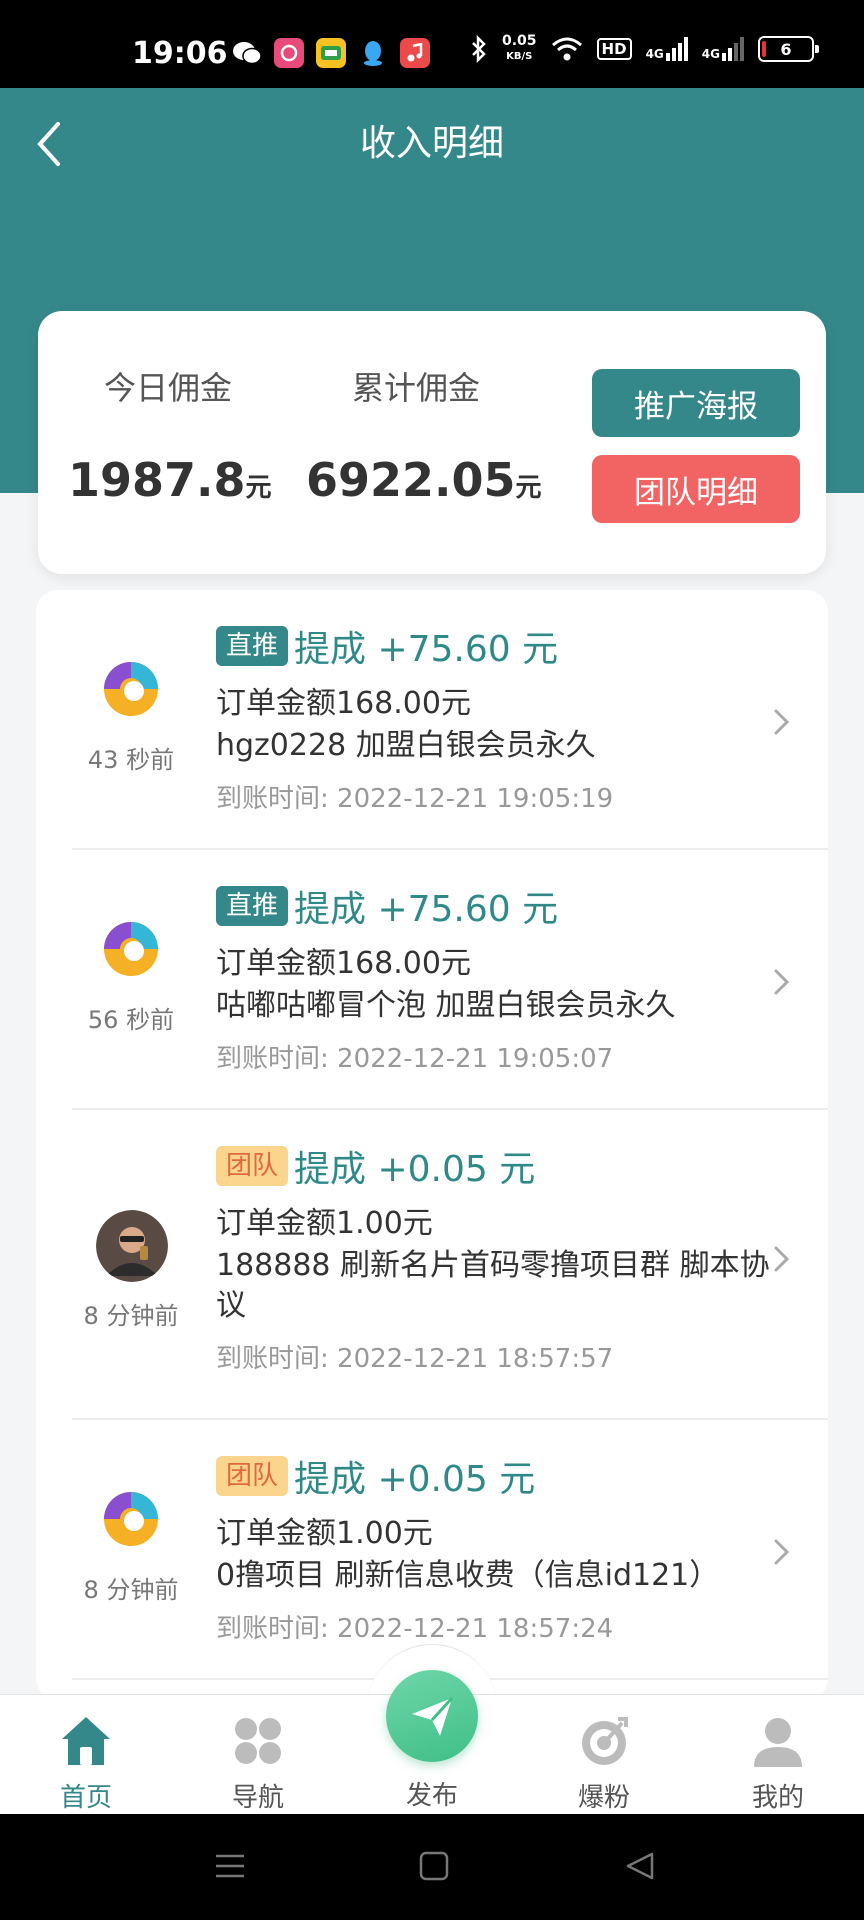 This screenshot has height=1920, width=864. I want to click on wechat-icon, so click(247, 53).